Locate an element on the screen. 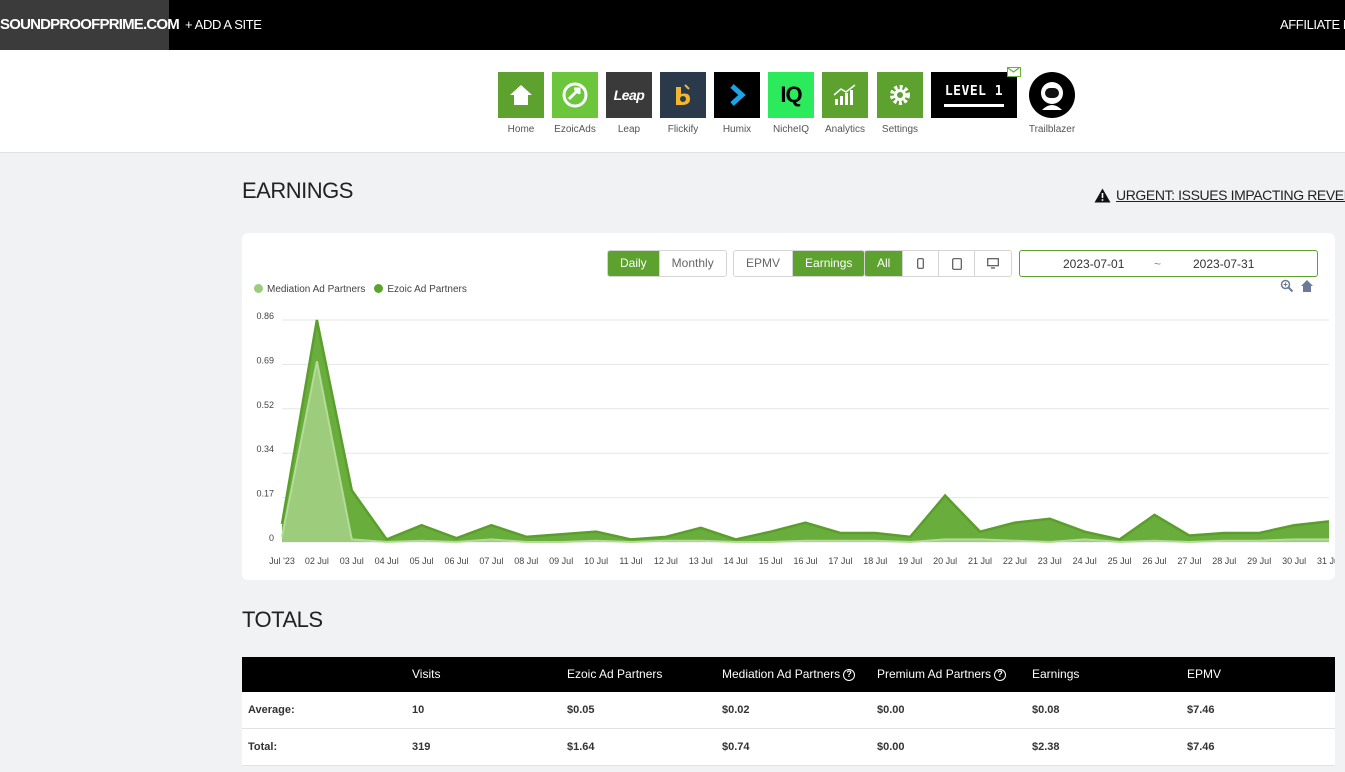  app-settings: Settings is located at coordinates (900, 103).